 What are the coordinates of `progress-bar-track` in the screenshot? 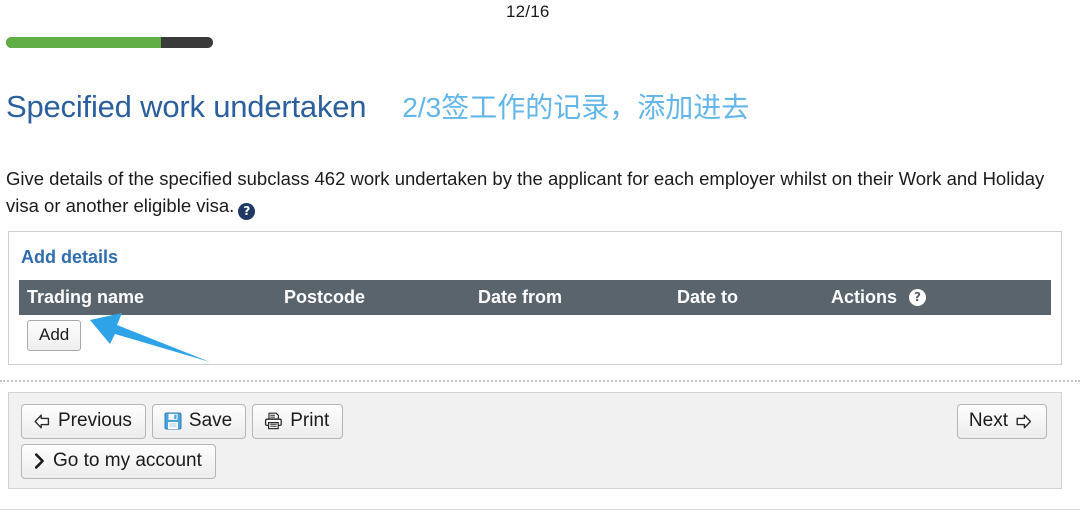 It's located at (109, 42).